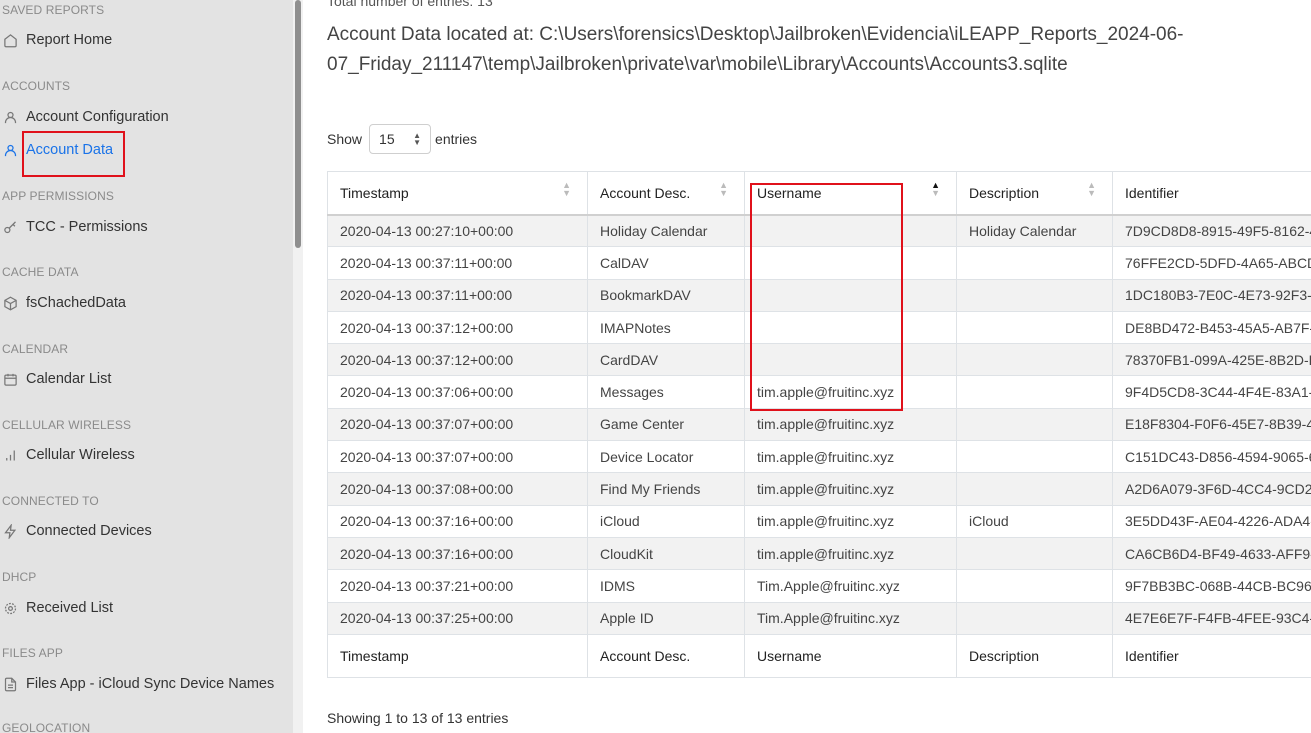  What do you see at coordinates (1211, 263) in the screenshot?
I see `table-cell: 76FFE2CD-5DFD-4A65-ABCD-` at bounding box center [1211, 263].